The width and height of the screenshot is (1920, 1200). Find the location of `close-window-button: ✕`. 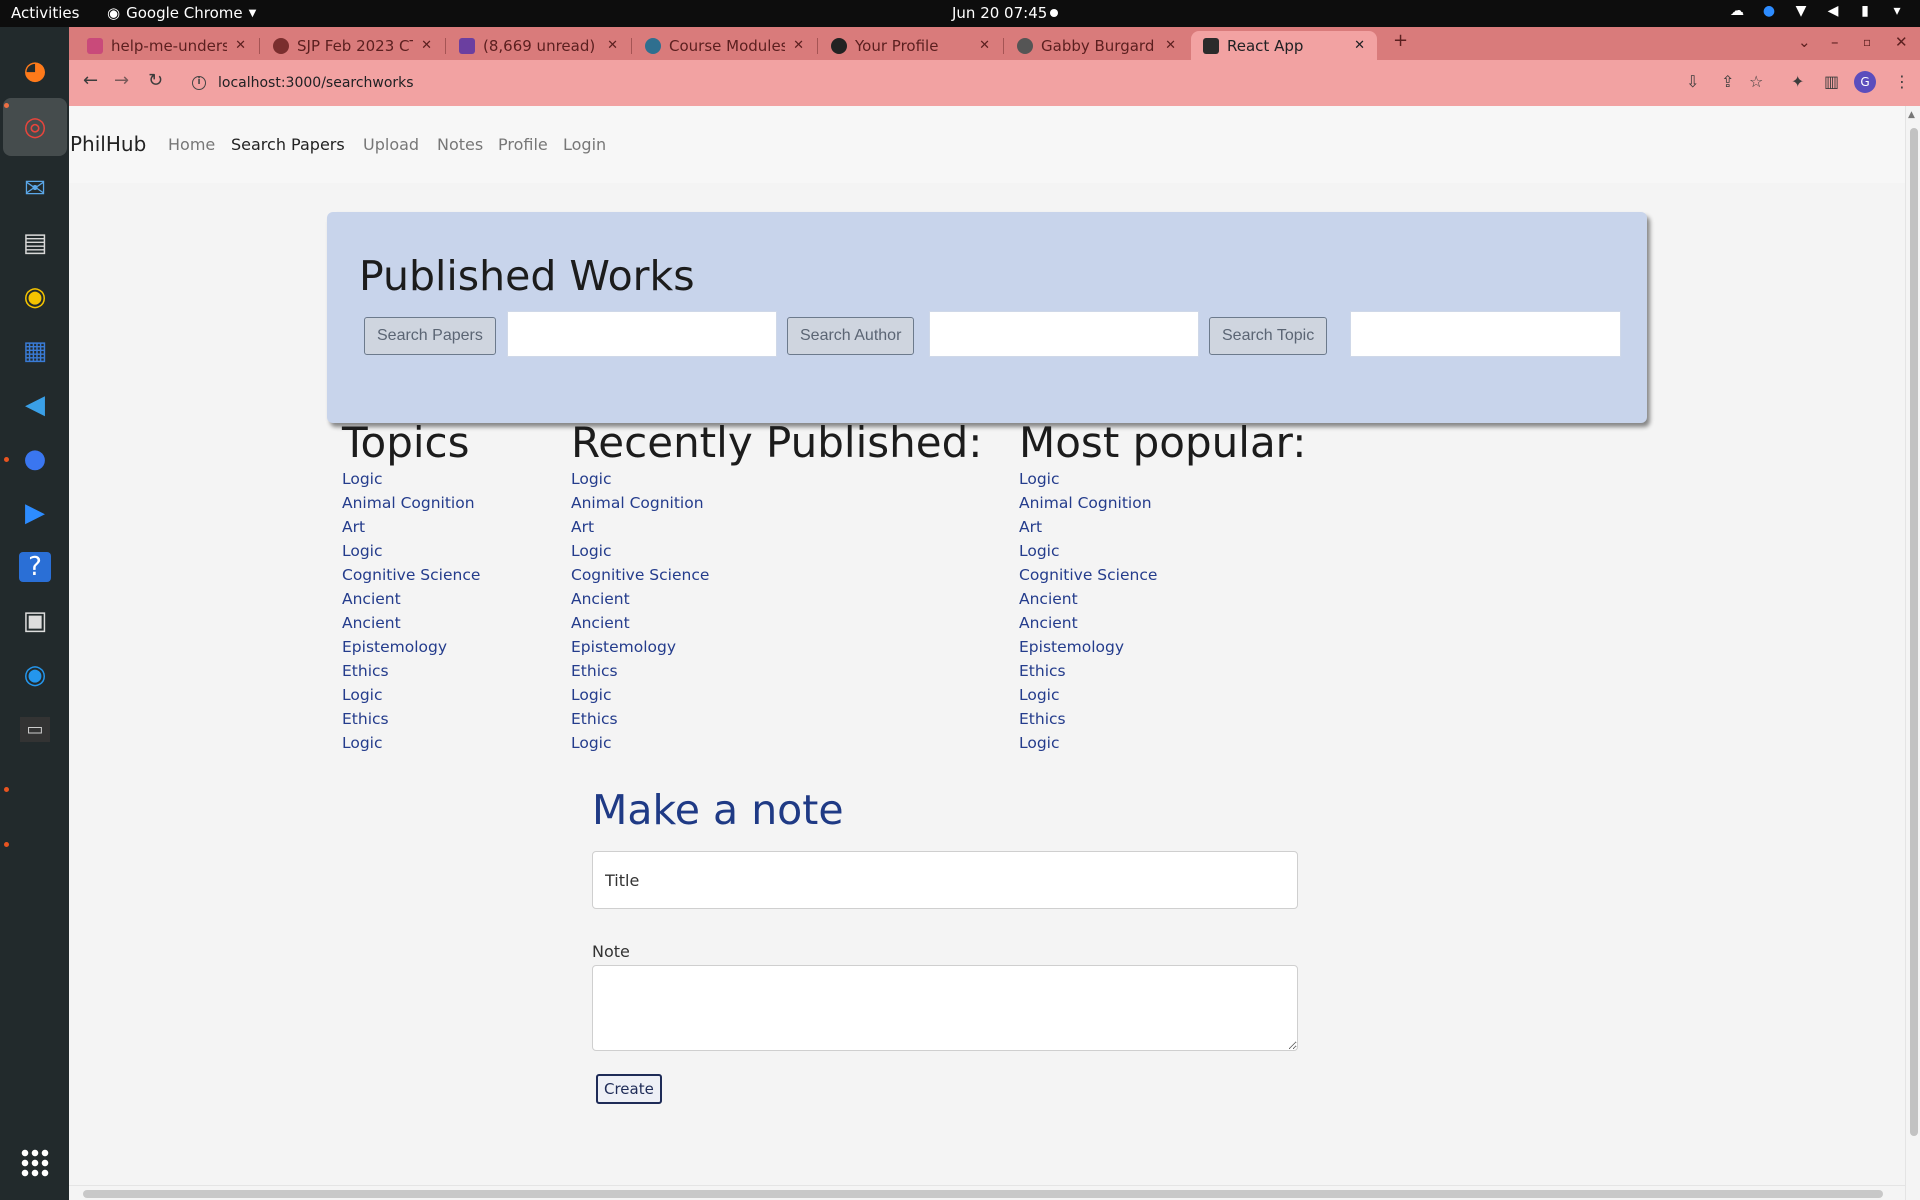

close-window-button: ✕ is located at coordinates (1901, 42).